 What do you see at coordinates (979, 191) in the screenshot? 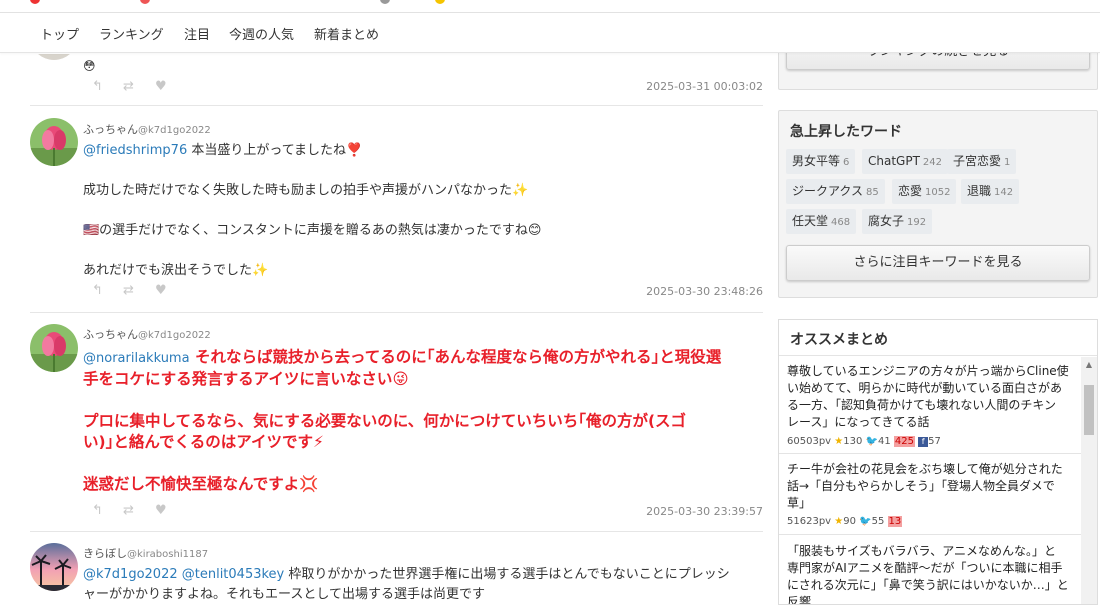
I see `keyword-label: 退職` at bounding box center [979, 191].